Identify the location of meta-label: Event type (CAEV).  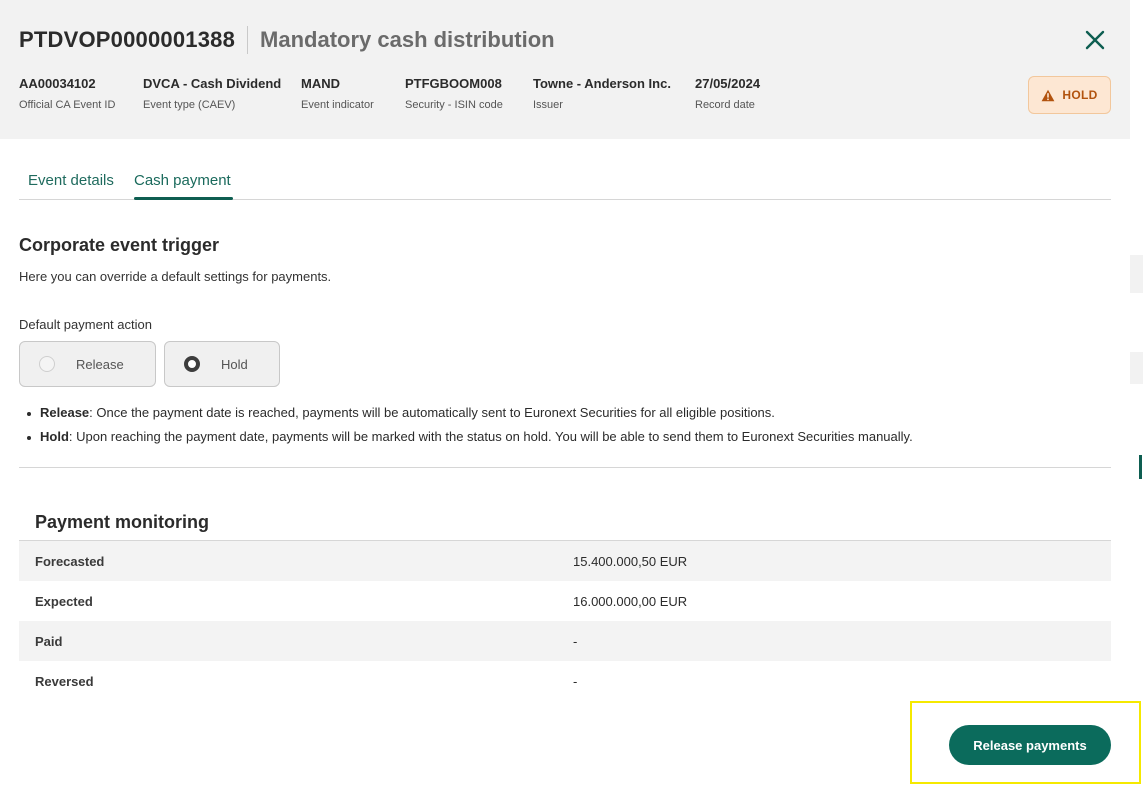
(189, 105).